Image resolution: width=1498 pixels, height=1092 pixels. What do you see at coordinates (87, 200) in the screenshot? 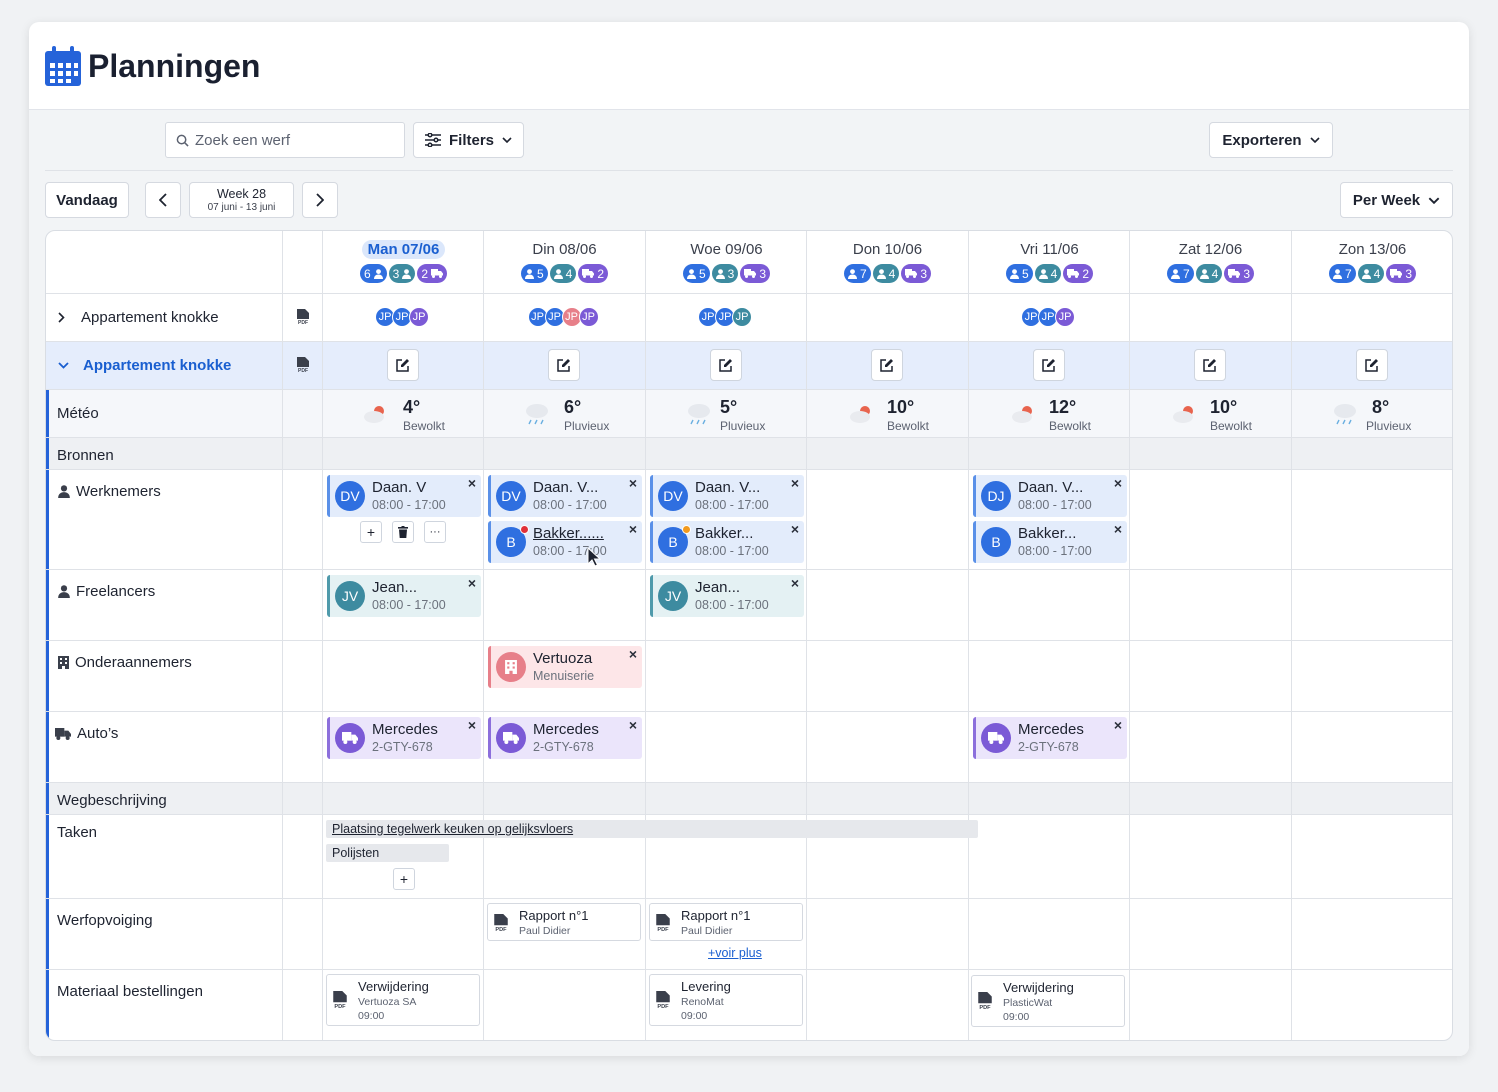
I see `today-button: Vandaag` at bounding box center [87, 200].